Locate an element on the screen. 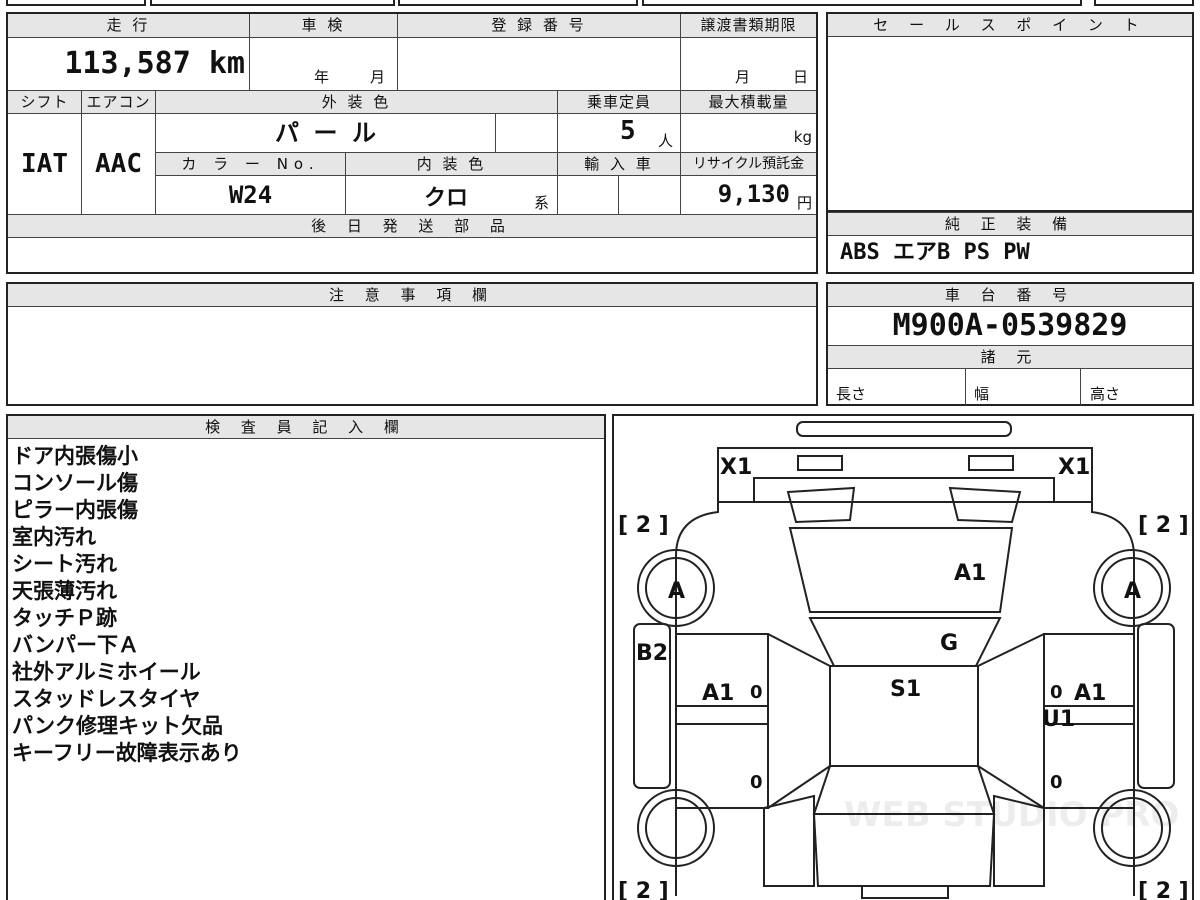 The height and width of the screenshot is (900, 1200). spec-width-label: 幅 is located at coordinates (982, 394).